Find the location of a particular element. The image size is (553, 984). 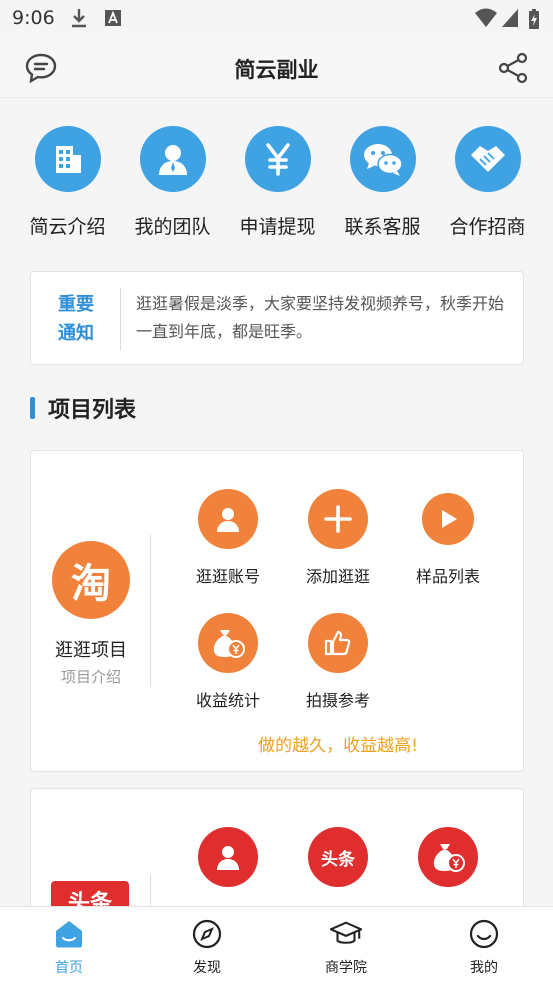

quick-item-label: 我的团队 is located at coordinates (172, 227).